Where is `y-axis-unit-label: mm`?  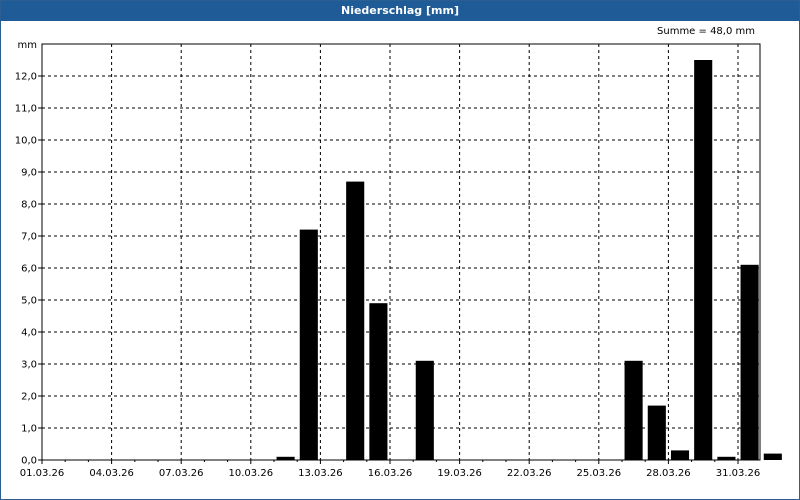 y-axis-unit-label: mm is located at coordinates (27, 45).